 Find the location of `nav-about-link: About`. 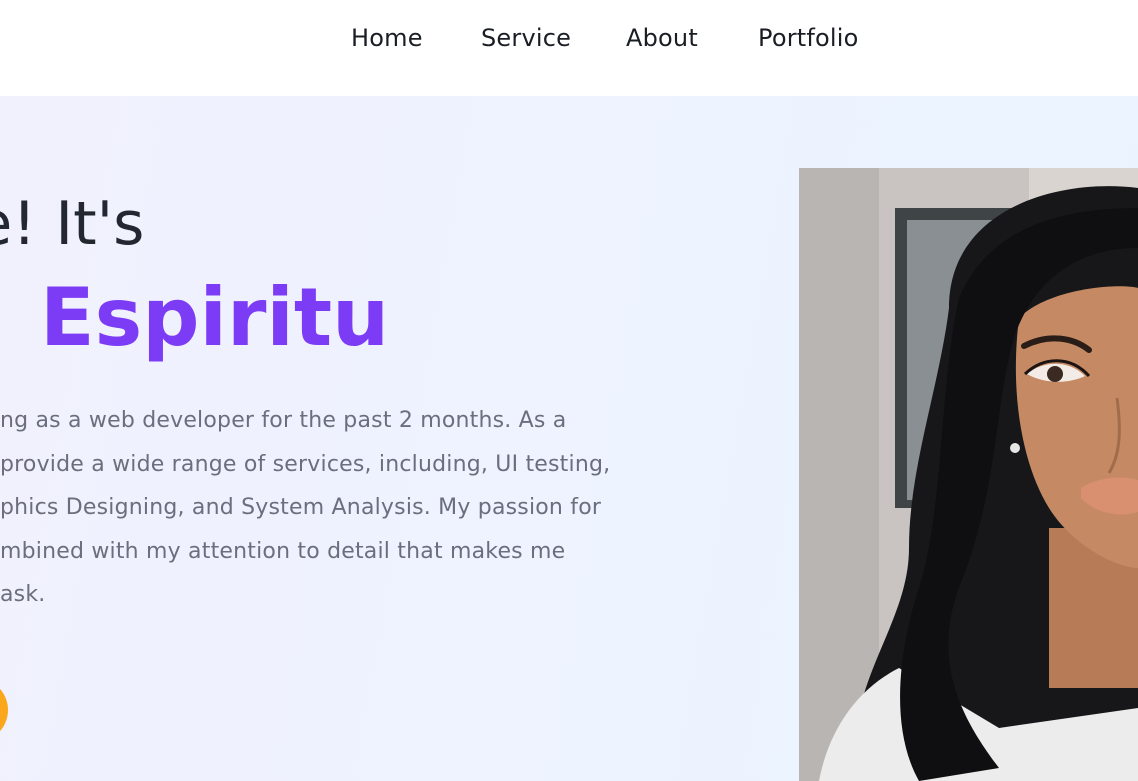

nav-about-link: About is located at coordinates (662, 38).